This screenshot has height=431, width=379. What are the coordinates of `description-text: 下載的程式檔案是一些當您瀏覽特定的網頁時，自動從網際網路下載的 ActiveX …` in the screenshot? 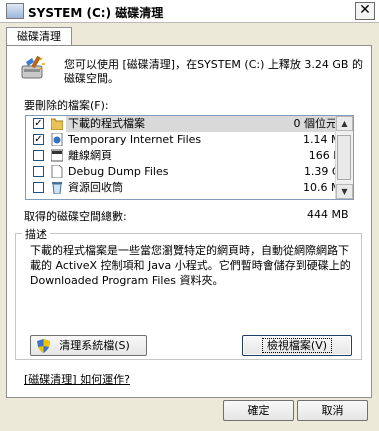 It's located at (190, 265).